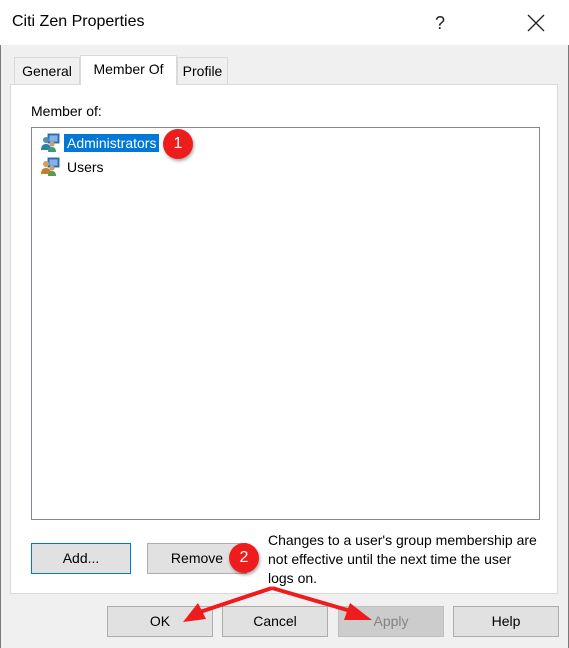  Describe the element at coordinates (202, 70) in the screenshot. I see `tab-profile: Profile` at that location.